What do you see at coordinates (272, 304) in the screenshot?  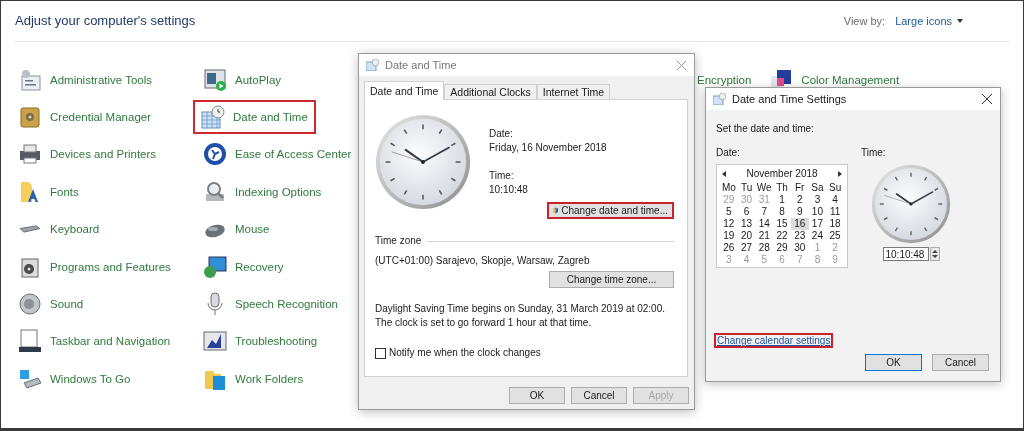 I see `settings-link: Speech Recognition` at bounding box center [272, 304].